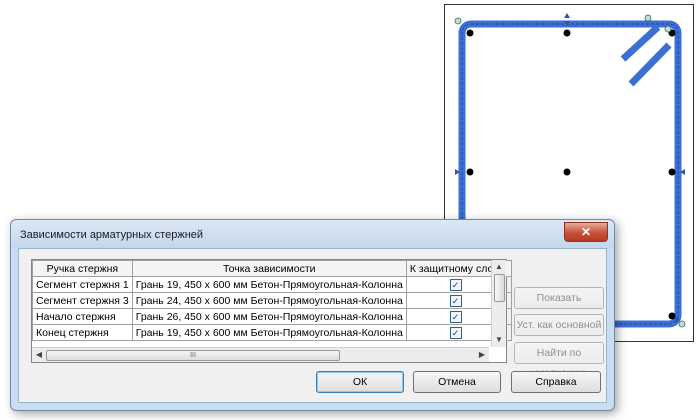  I want to click on column-header-handle: Ручка стержня, so click(82, 268).